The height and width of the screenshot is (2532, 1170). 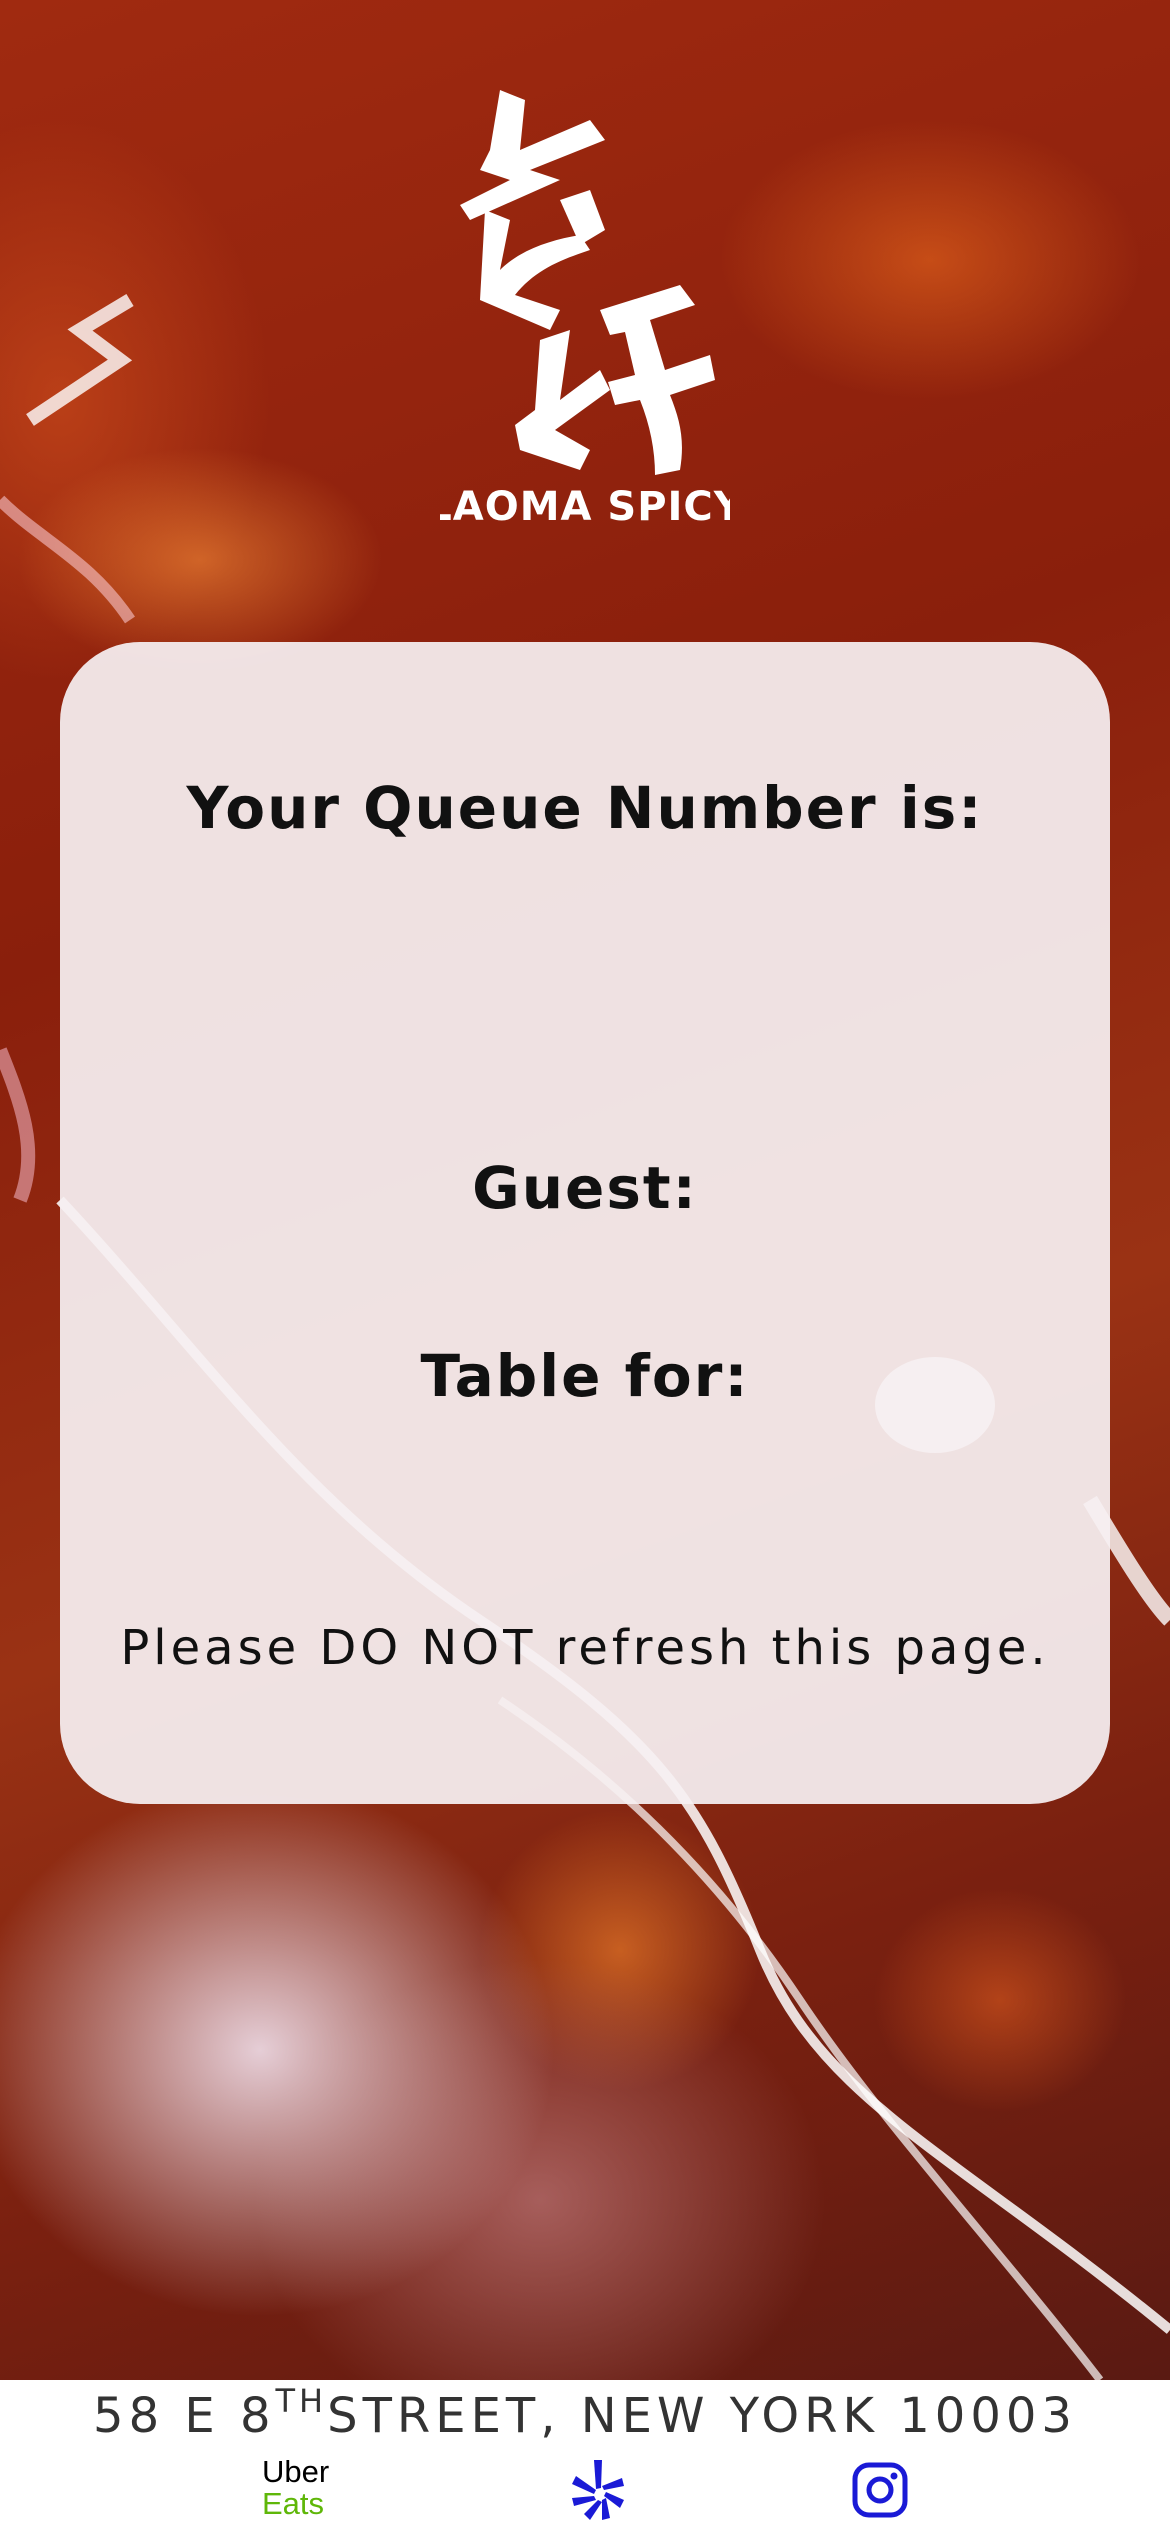 What do you see at coordinates (584, 310) in the screenshot?
I see `logo-artwork: LAOMA SPICY` at bounding box center [584, 310].